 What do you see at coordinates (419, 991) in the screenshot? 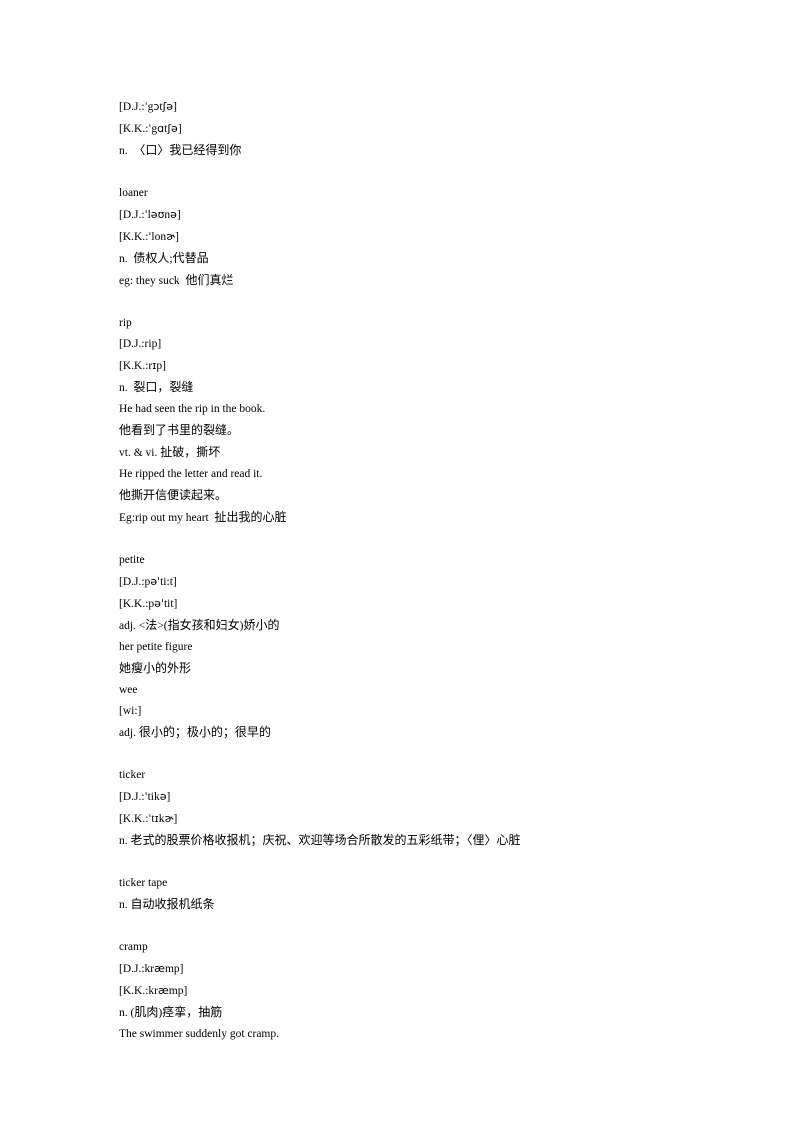
I see `entry-pronunciation: [K.K.:kræmp]` at bounding box center [419, 991].